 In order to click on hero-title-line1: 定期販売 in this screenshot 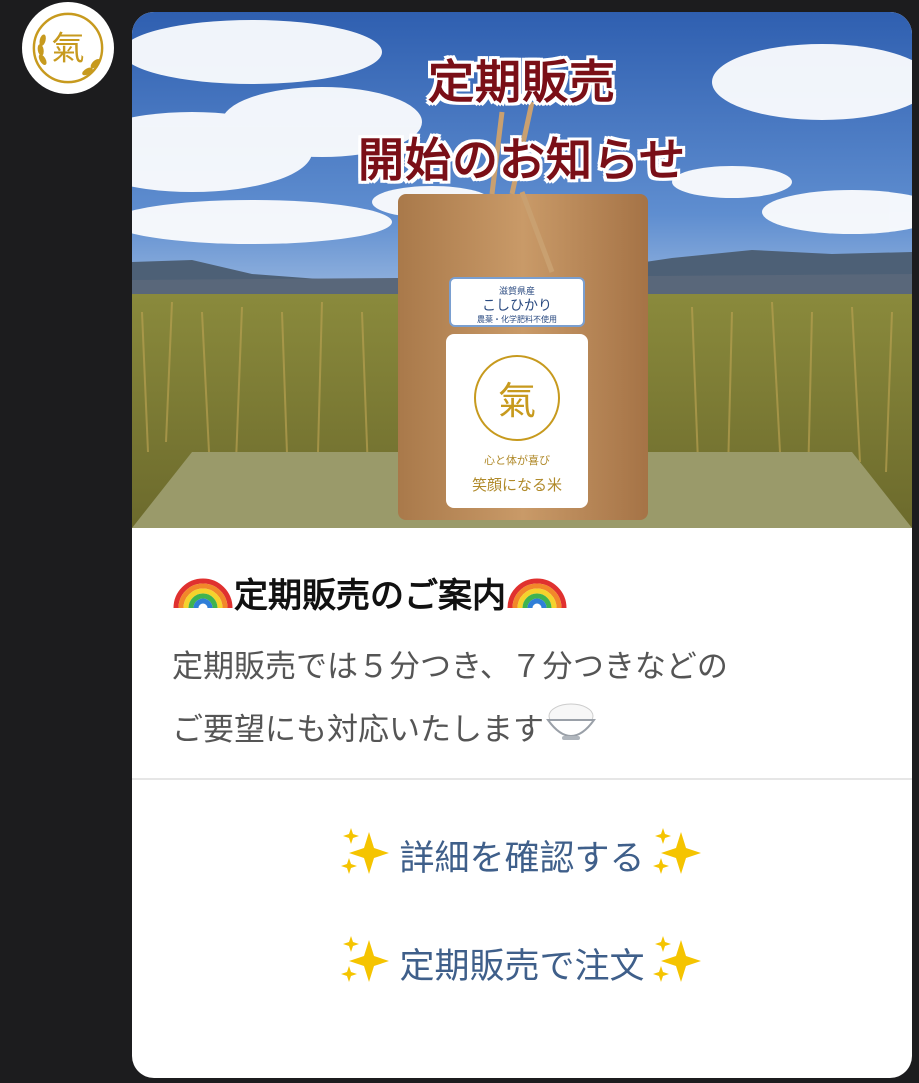, I will do `click(522, 82)`.